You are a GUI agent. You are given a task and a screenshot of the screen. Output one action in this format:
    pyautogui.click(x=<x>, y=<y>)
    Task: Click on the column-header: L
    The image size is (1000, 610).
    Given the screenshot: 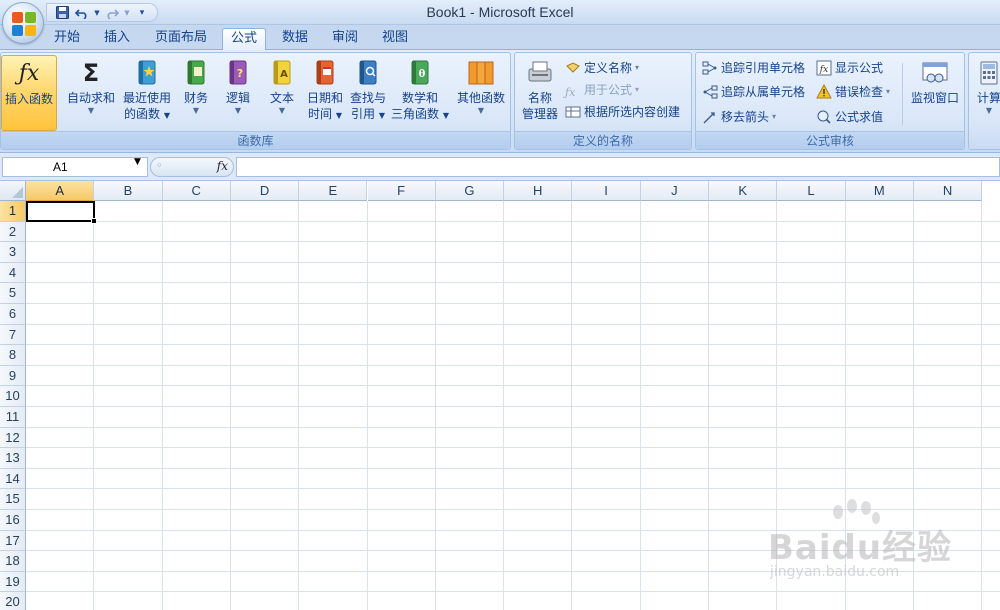 What is the action you would take?
    pyautogui.click(x=811, y=191)
    